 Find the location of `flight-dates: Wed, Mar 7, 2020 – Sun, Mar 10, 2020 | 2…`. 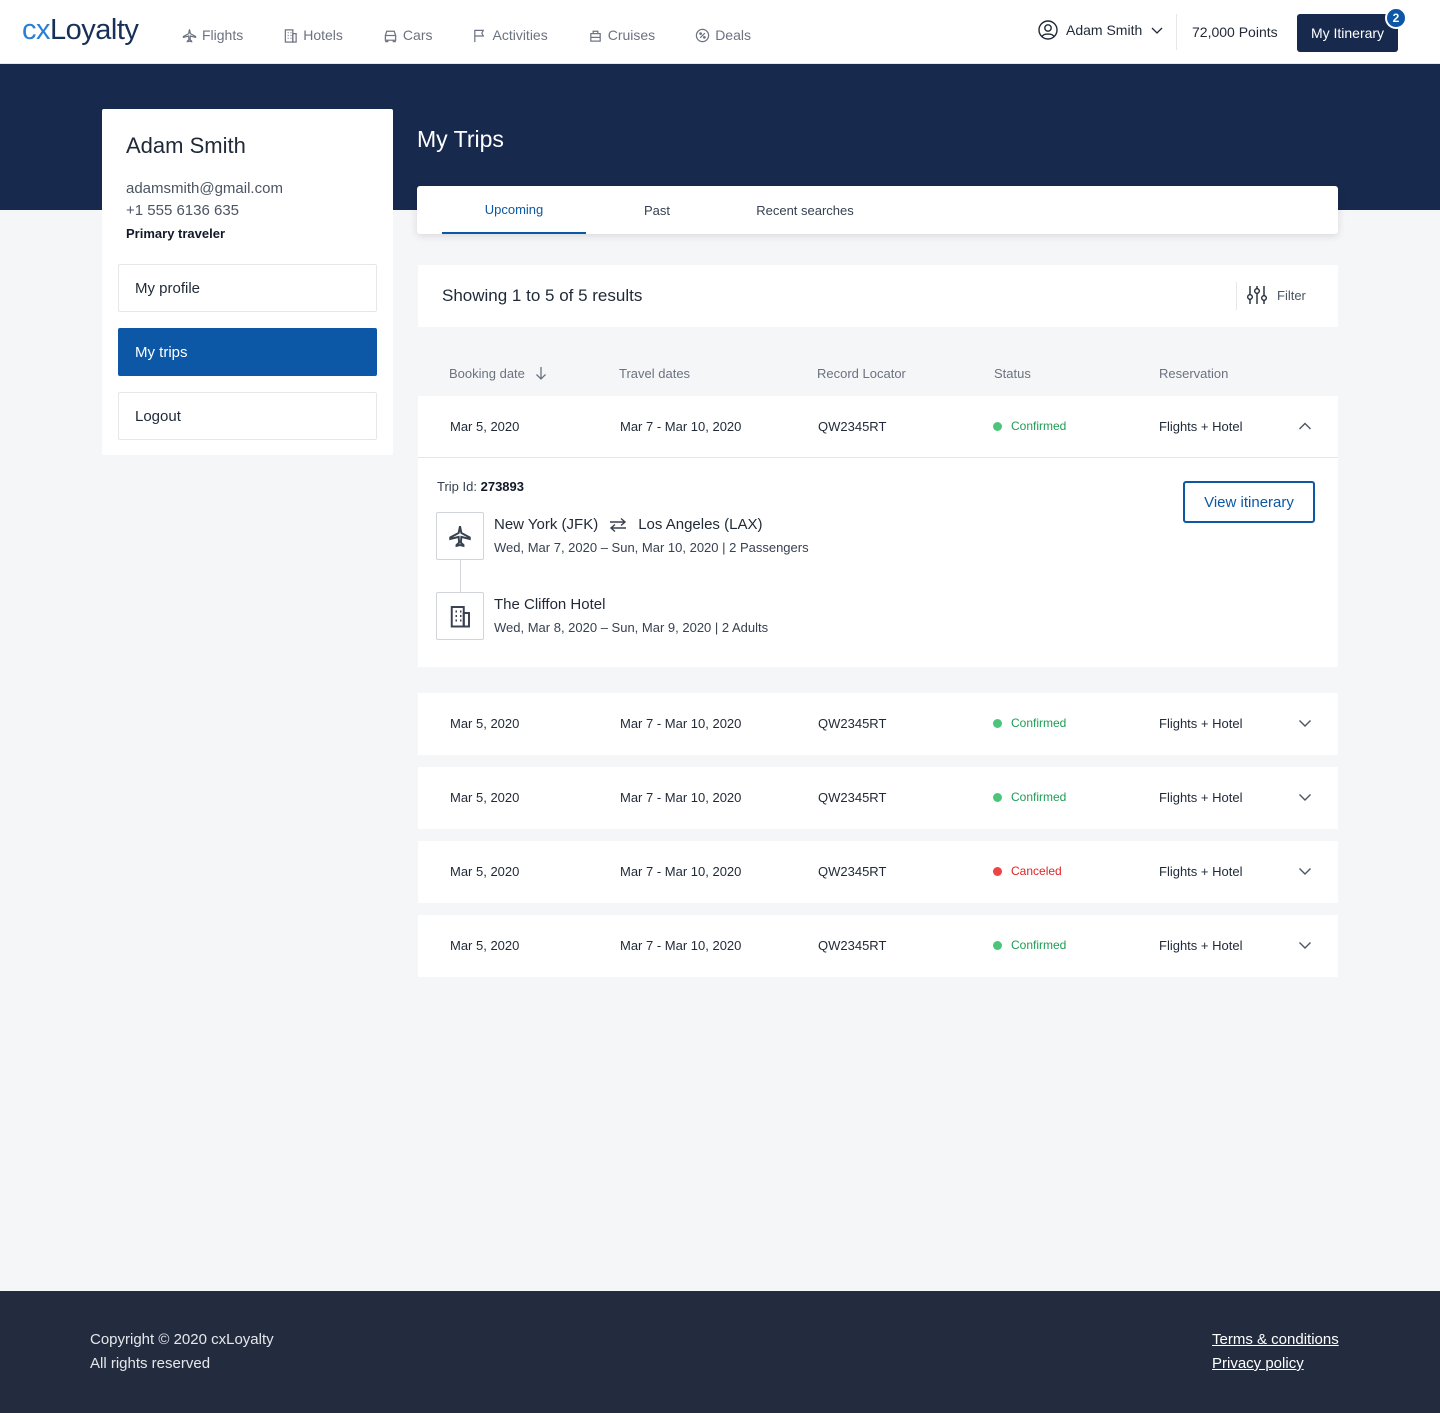

flight-dates: Wed, Mar 7, 2020 – Sun, Mar 10, 2020 | 2… is located at coordinates (651, 547).